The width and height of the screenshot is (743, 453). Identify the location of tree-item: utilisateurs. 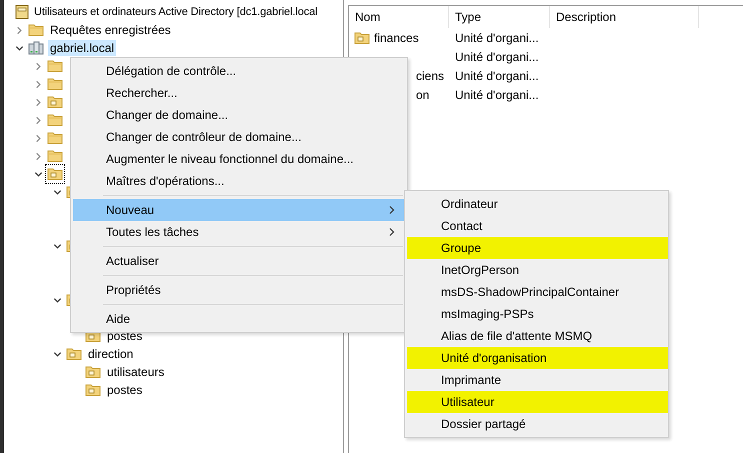
(135, 372).